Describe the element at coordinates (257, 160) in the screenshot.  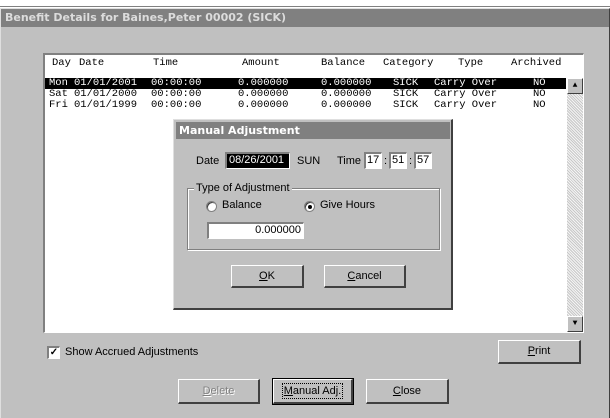
I see `date-field: 08/26/2001` at that location.